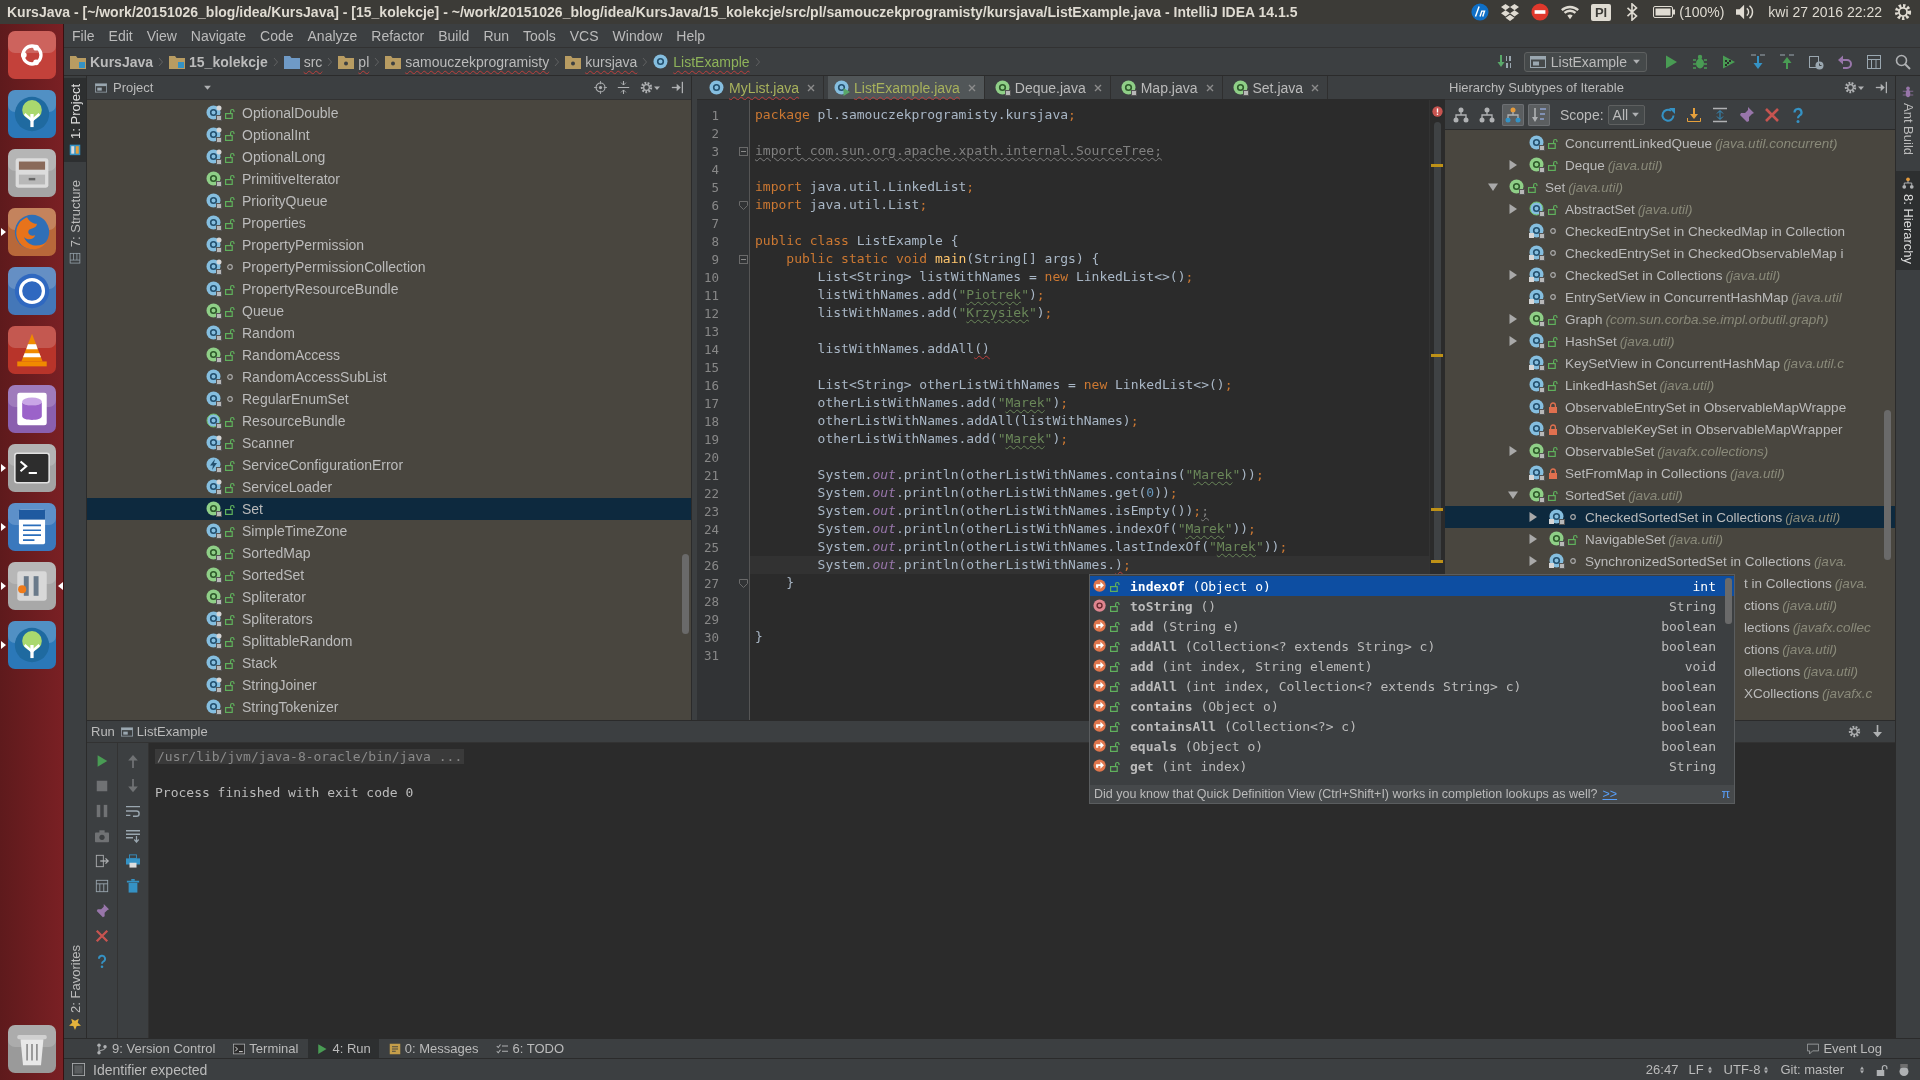 This screenshot has height=1080, width=1920. I want to click on hierarchy-item: ObservableEntrySet in ObservableMapWrappe, so click(1670, 407).